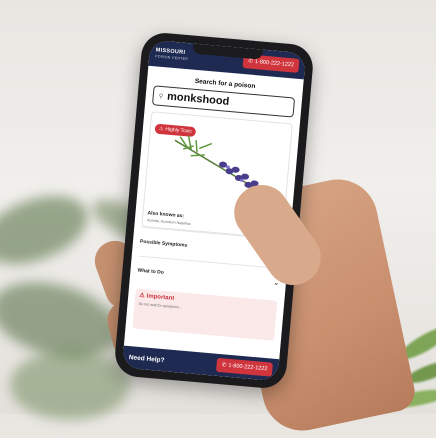  I want to click on logo: MISSOURI POISON CENTER, so click(172, 54).